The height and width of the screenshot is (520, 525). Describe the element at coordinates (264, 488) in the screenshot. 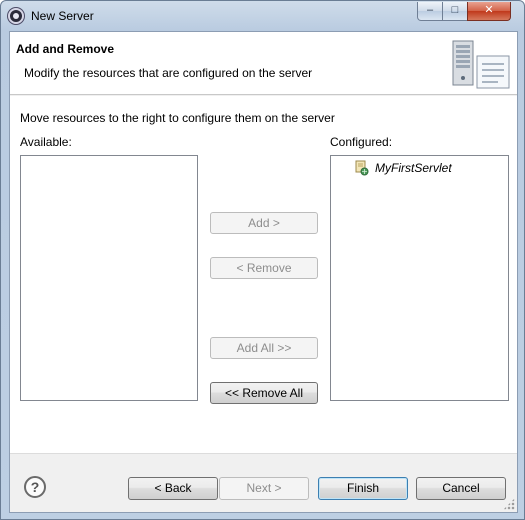

I see `next-button: Next >` at that location.